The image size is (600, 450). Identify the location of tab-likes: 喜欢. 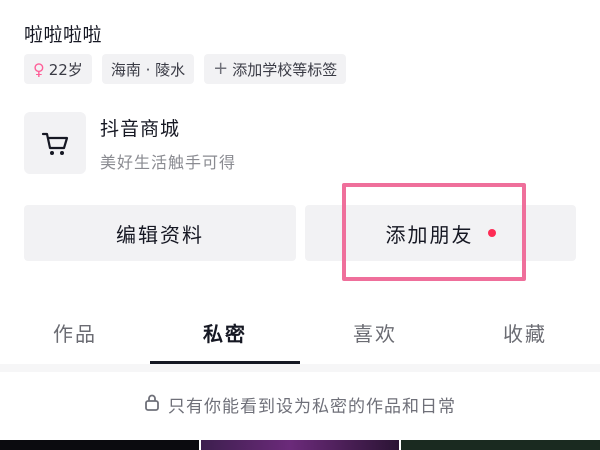
(375, 332).